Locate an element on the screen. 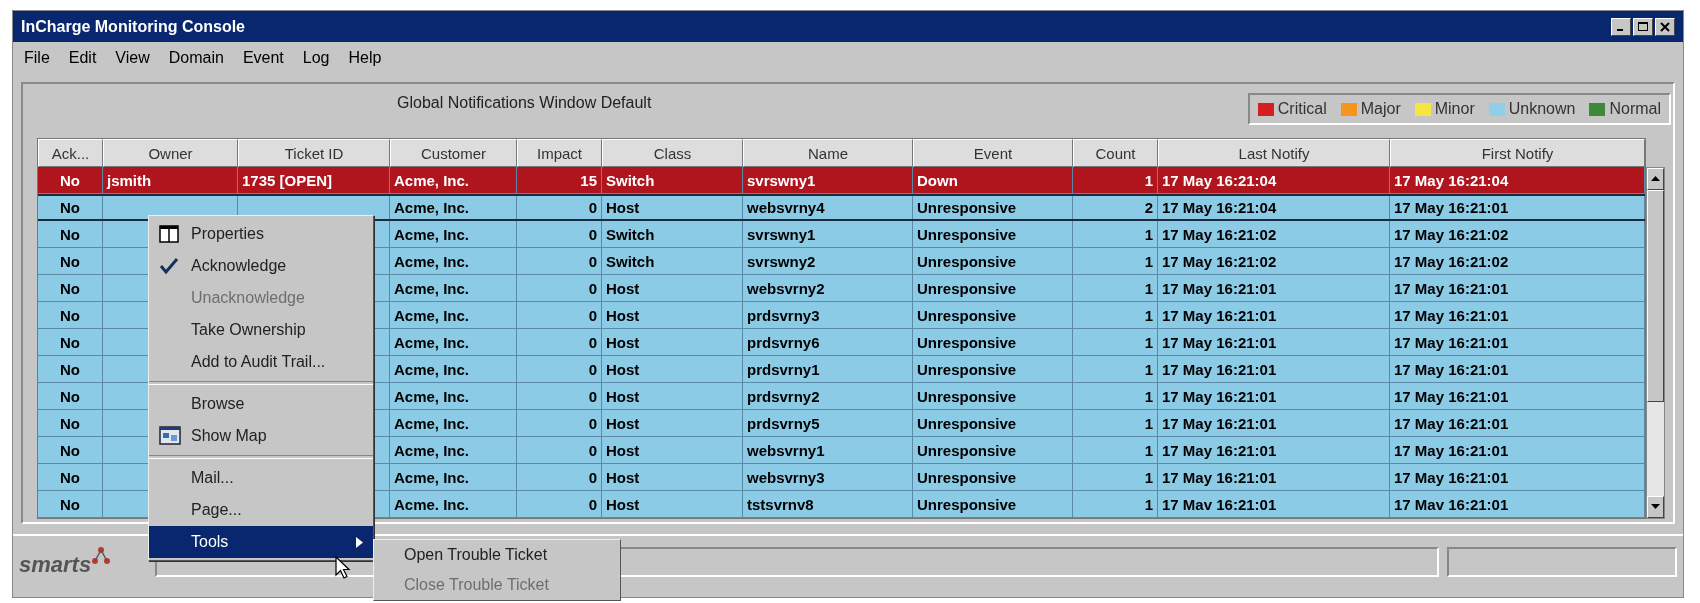 This screenshot has width=1700, height=603. window-title: InCharge Monitoring Console is located at coordinates (133, 26).